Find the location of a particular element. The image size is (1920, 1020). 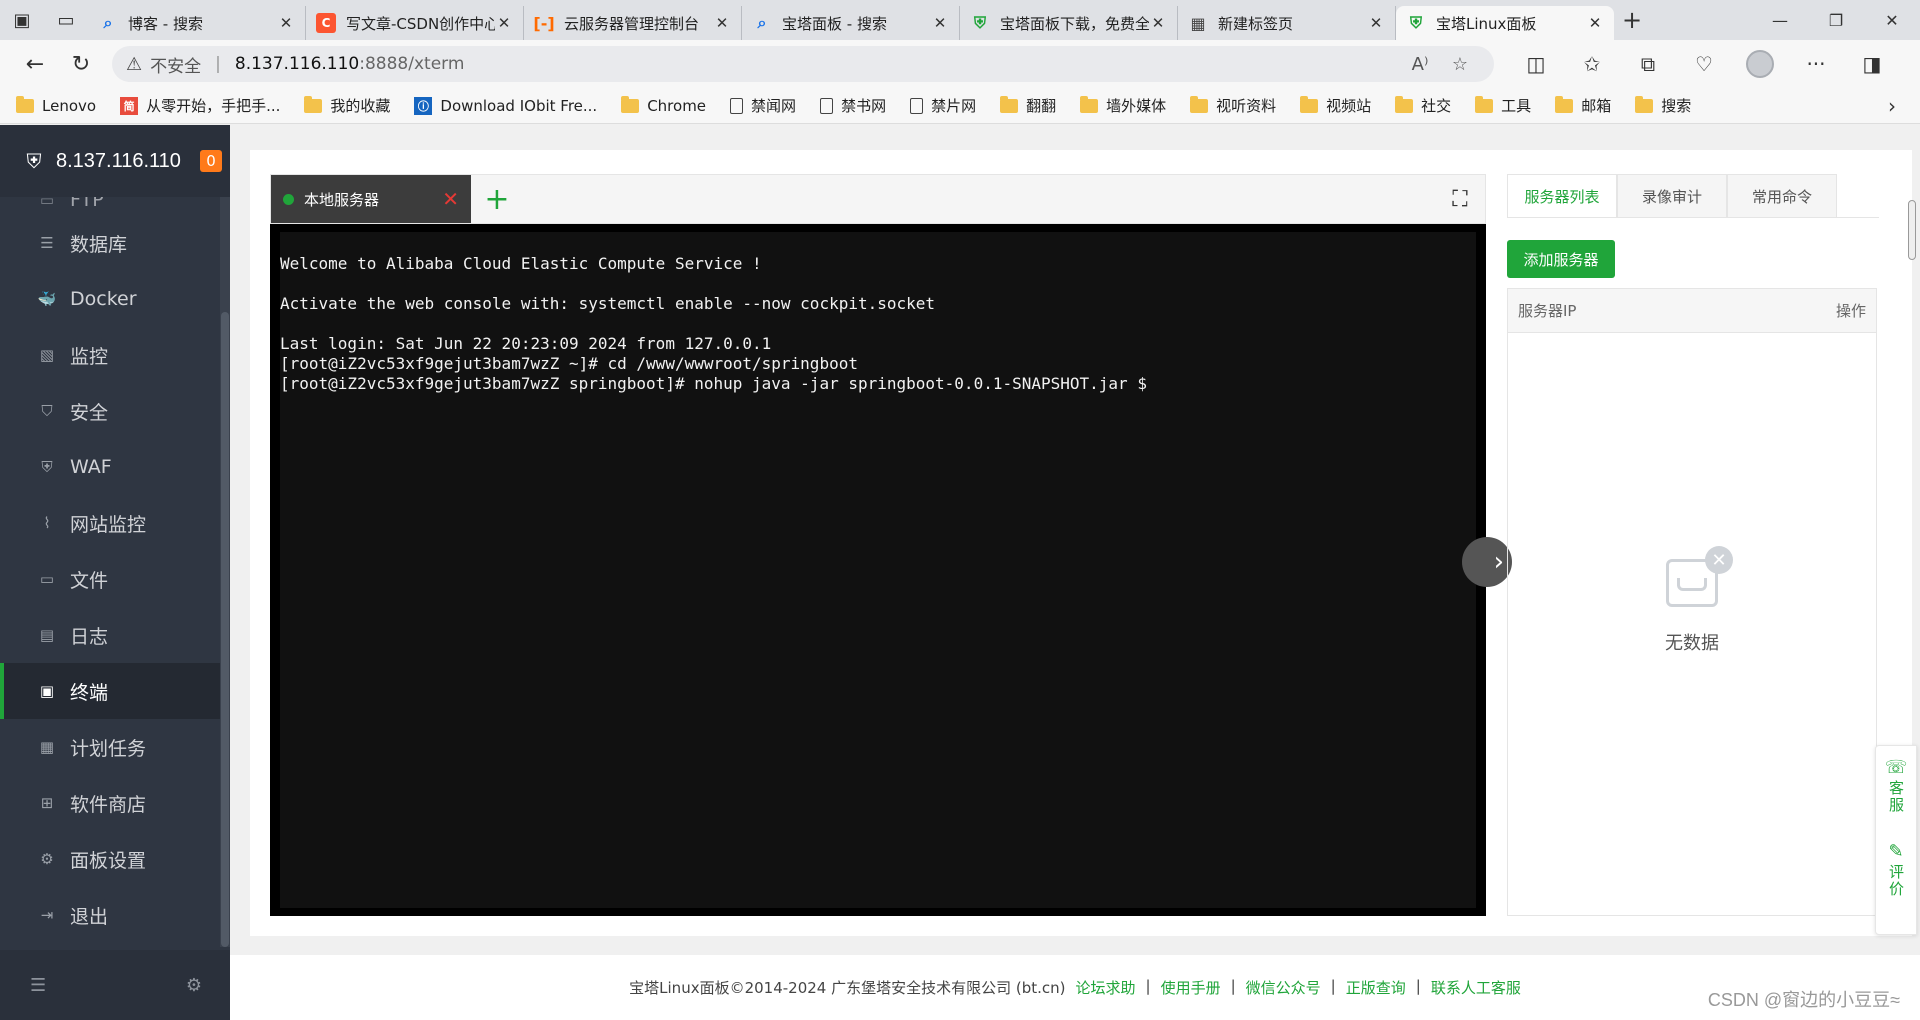

bookmark-label: 视频站 is located at coordinates (1349, 106).